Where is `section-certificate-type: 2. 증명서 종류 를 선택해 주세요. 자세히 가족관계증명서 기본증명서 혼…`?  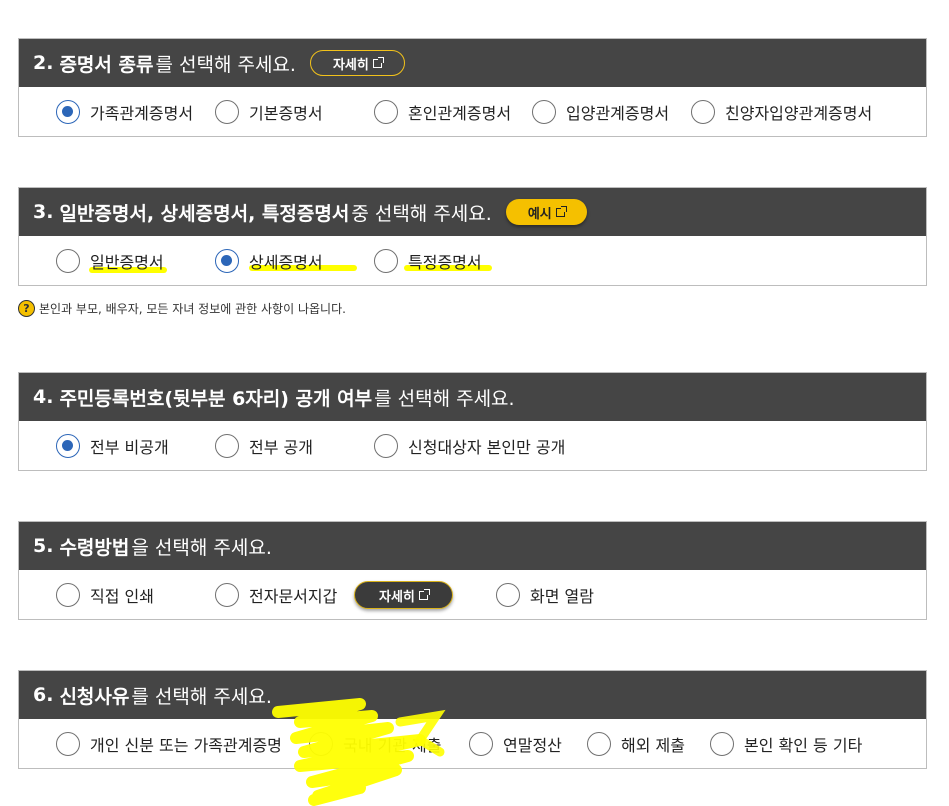 section-certificate-type: 2. 증명서 종류 를 선택해 주세요. 자세히 가족관계증명서 기본증명서 혼… is located at coordinates (472, 87).